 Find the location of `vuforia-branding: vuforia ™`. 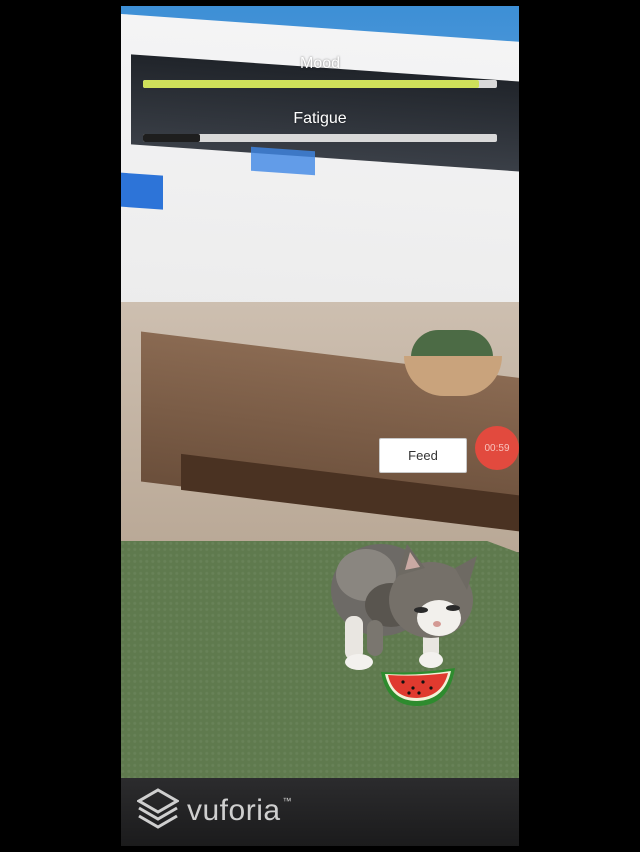

vuforia-branding: vuforia ™ is located at coordinates (217, 811).